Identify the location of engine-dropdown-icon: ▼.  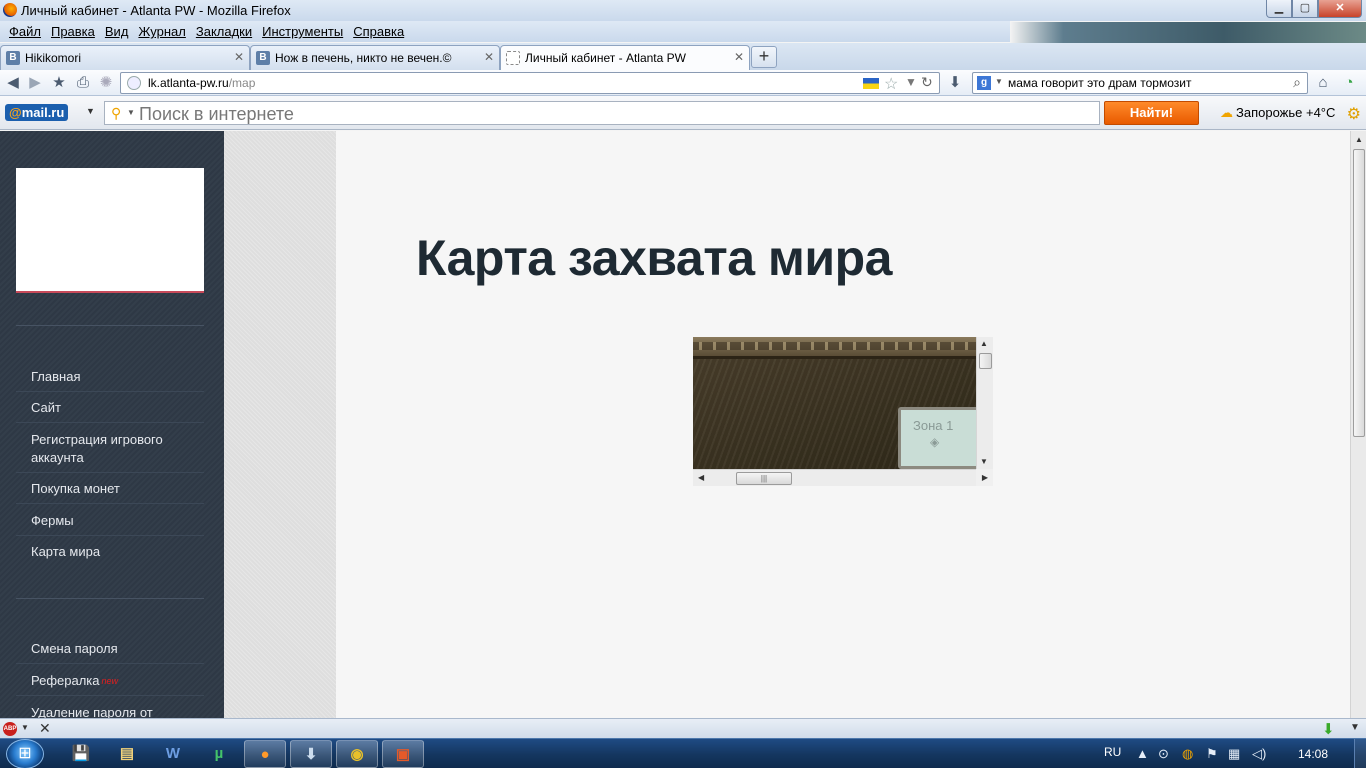
(999, 81).